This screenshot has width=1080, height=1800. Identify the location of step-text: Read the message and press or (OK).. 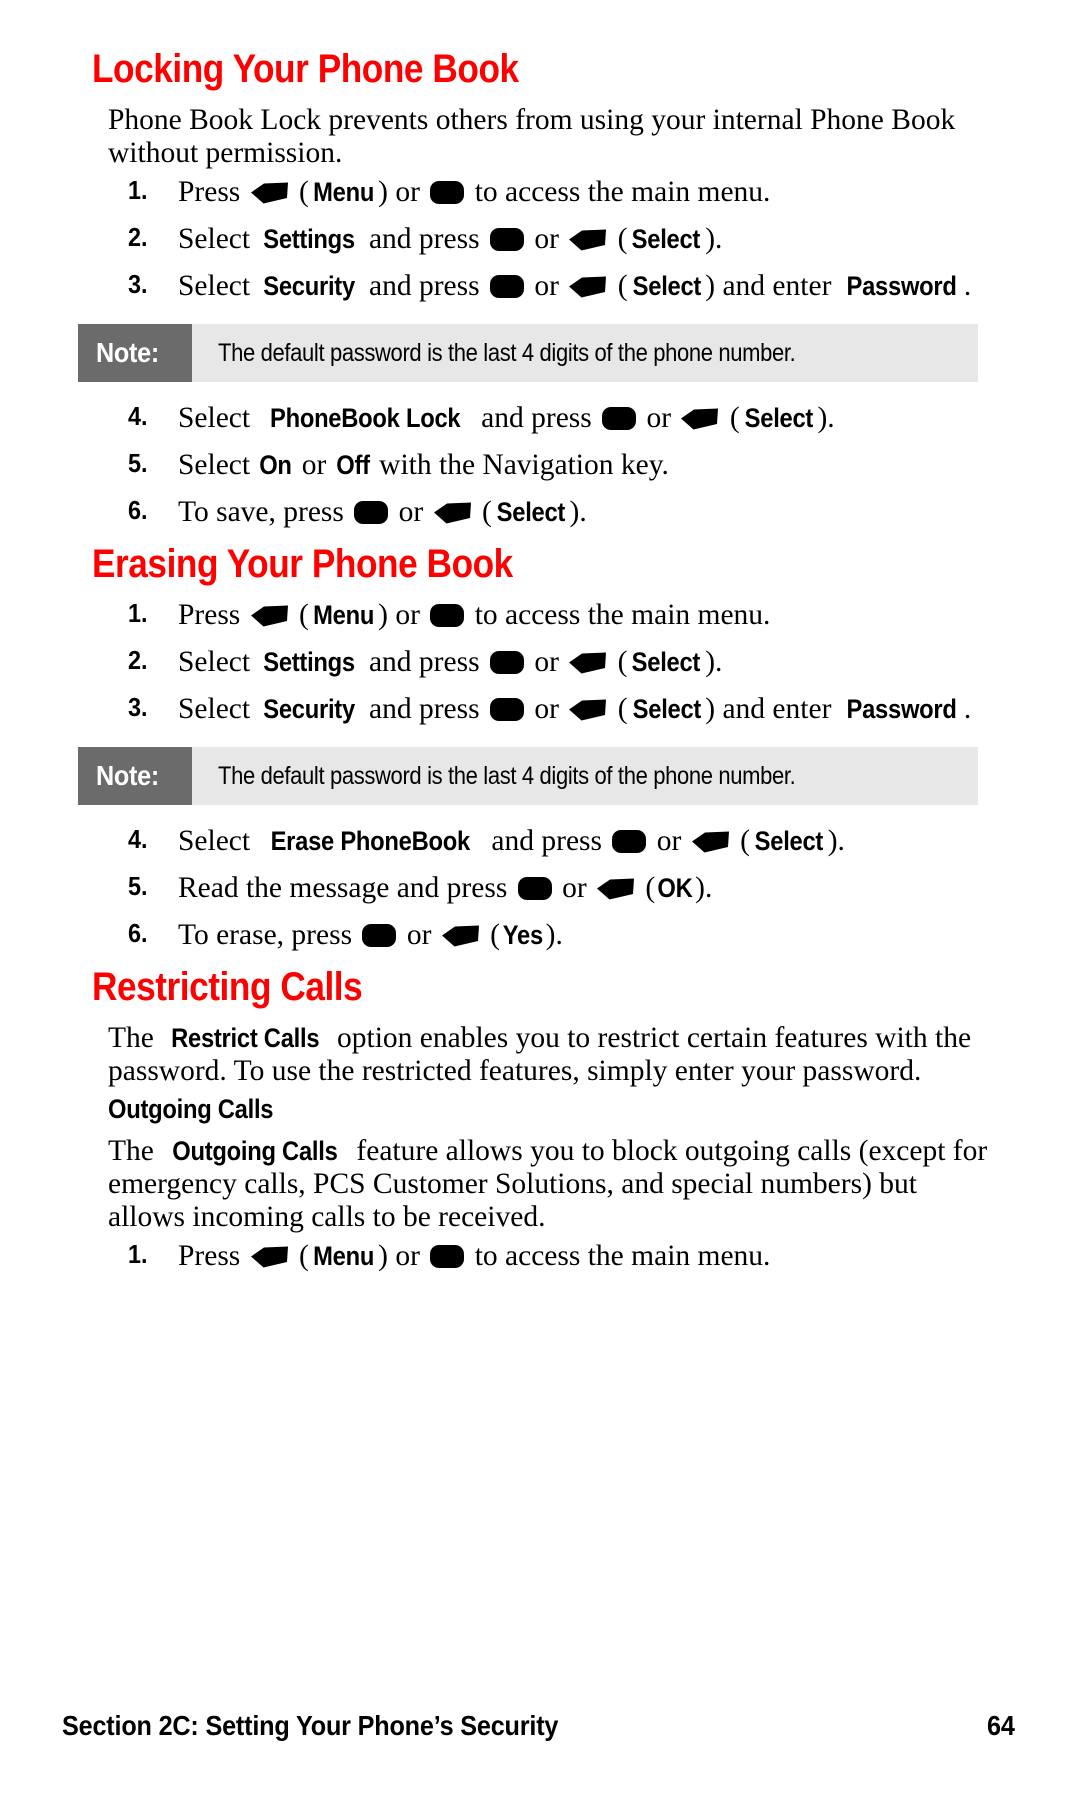
(445, 888).